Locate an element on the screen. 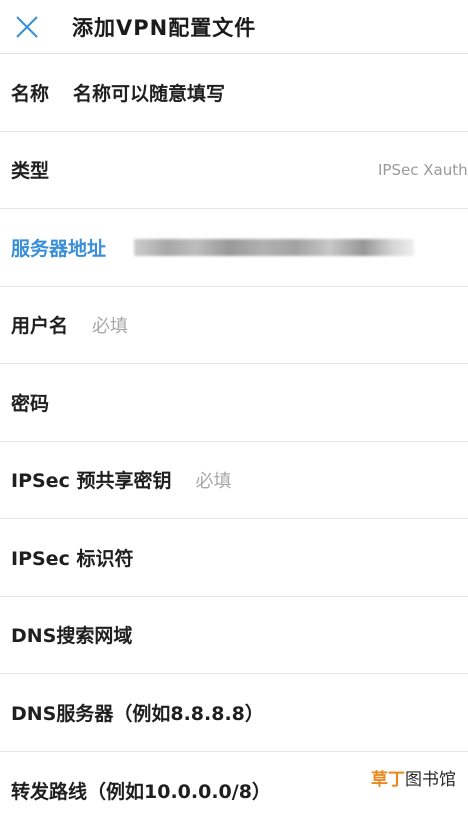 Image resolution: width=468 pixels, height=829 pixels. psk-label: IPSec 预共享密钥 is located at coordinates (91, 479).